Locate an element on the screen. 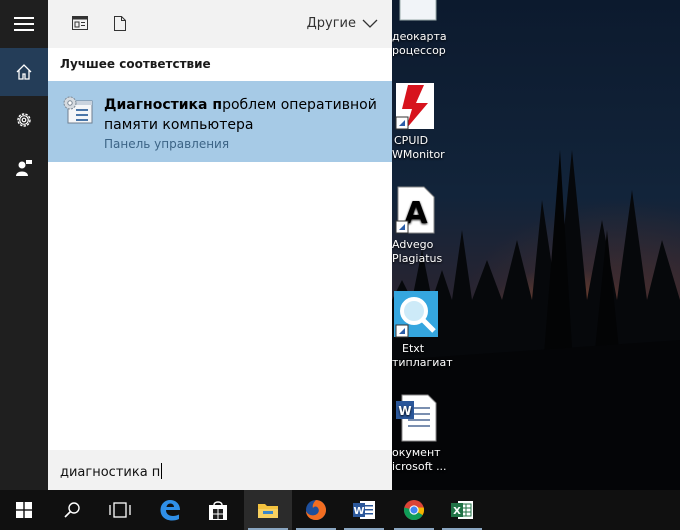 This screenshot has width=680, height=530. chevron-down-icon is located at coordinates (370, 23).